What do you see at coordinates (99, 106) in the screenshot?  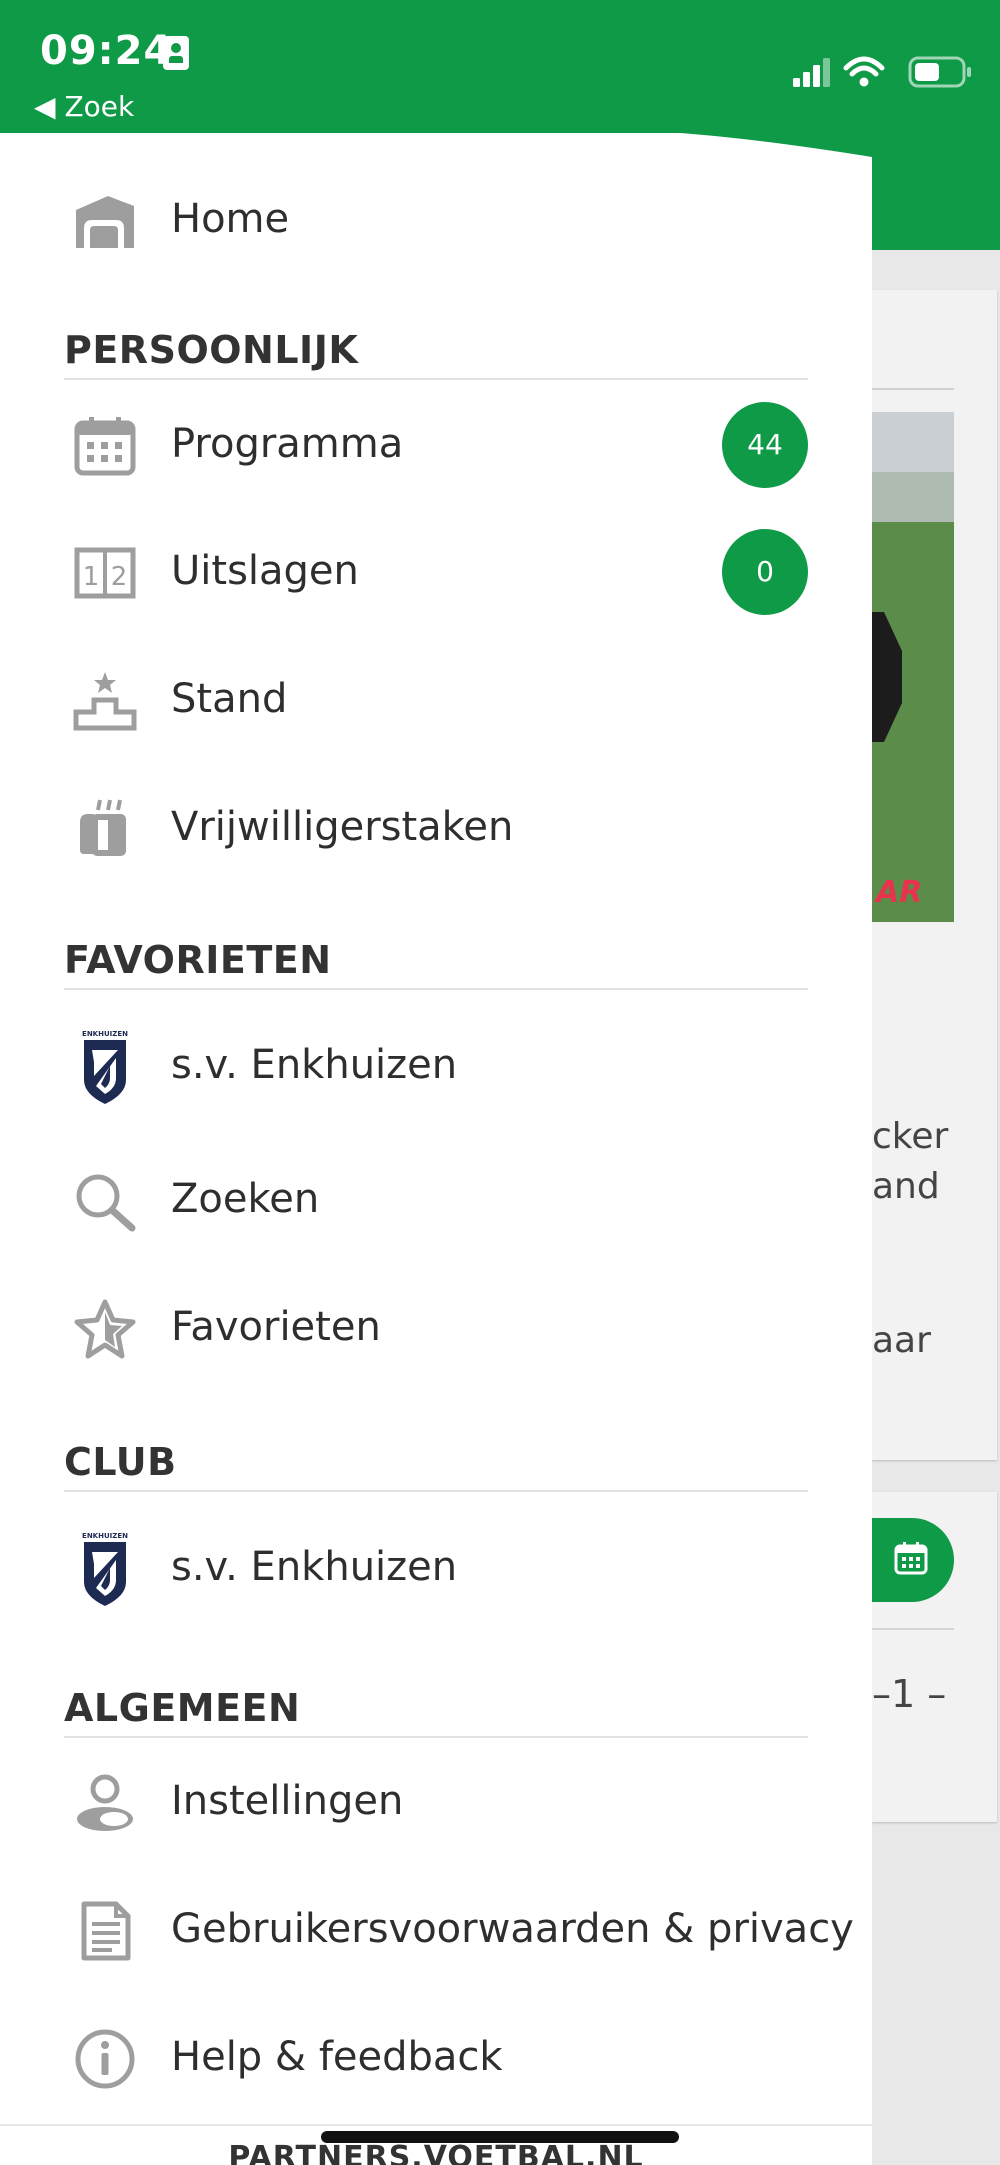 I see `back-label: Zoek` at bounding box center [99, 106].